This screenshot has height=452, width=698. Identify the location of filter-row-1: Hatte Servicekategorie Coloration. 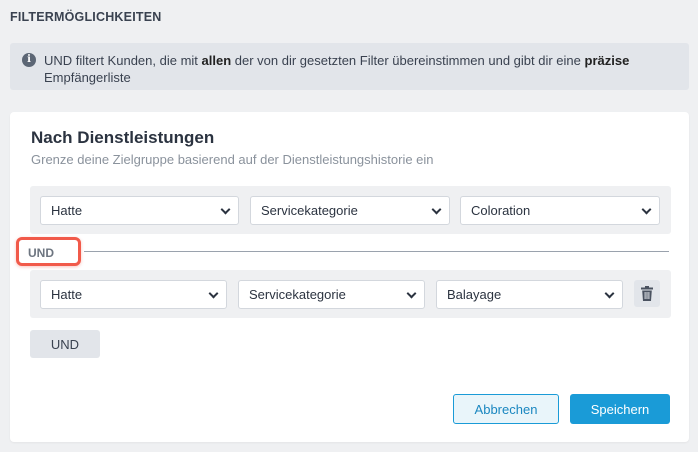
(350, 210).